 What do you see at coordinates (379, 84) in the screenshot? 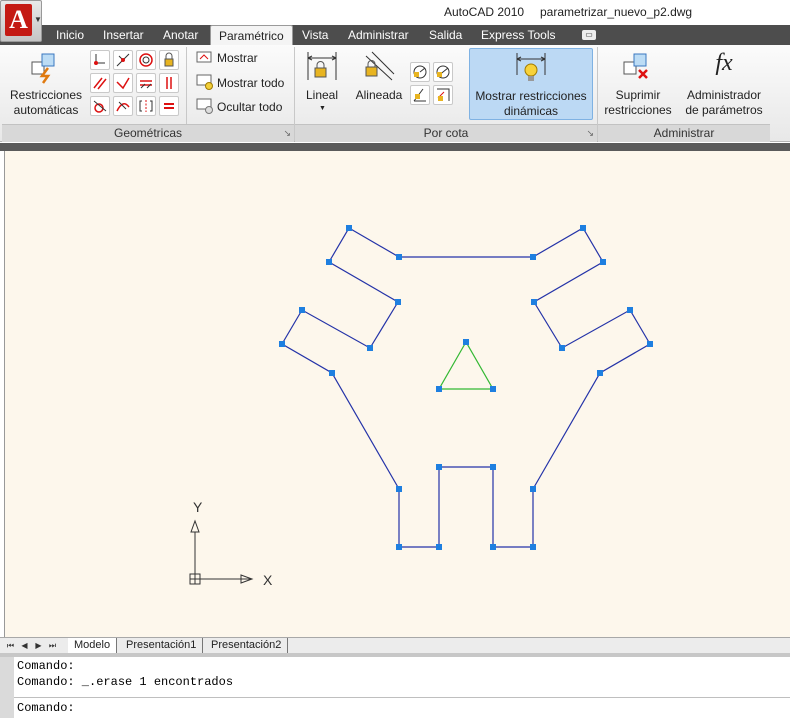
I see `aligned-dimension-button: Alineada` at bounding box center [379, 84].